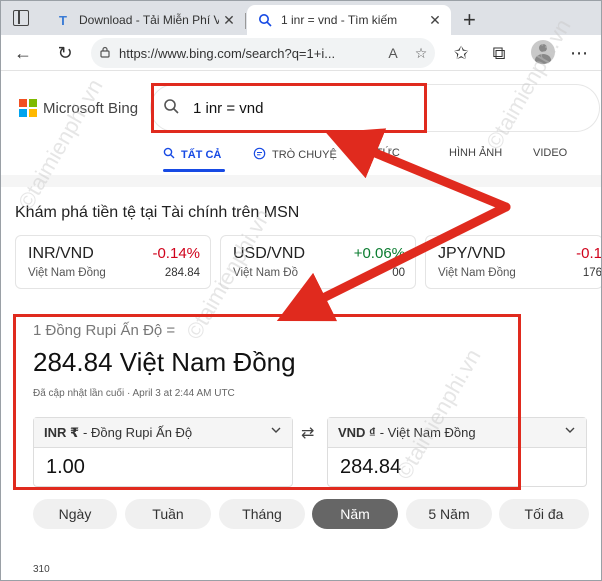 This screenshot has width=602, height=581. Describe the element at coordinates (469, 20) in the screenshot. I see `new-tab-plus-icon: +` at that location.